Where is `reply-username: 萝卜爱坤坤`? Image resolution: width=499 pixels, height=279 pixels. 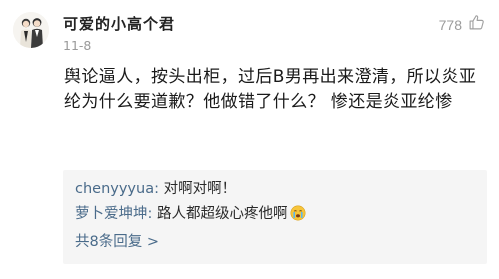 reply-username: 萝卜爱坤坤 is located at coordinates (111, 214).